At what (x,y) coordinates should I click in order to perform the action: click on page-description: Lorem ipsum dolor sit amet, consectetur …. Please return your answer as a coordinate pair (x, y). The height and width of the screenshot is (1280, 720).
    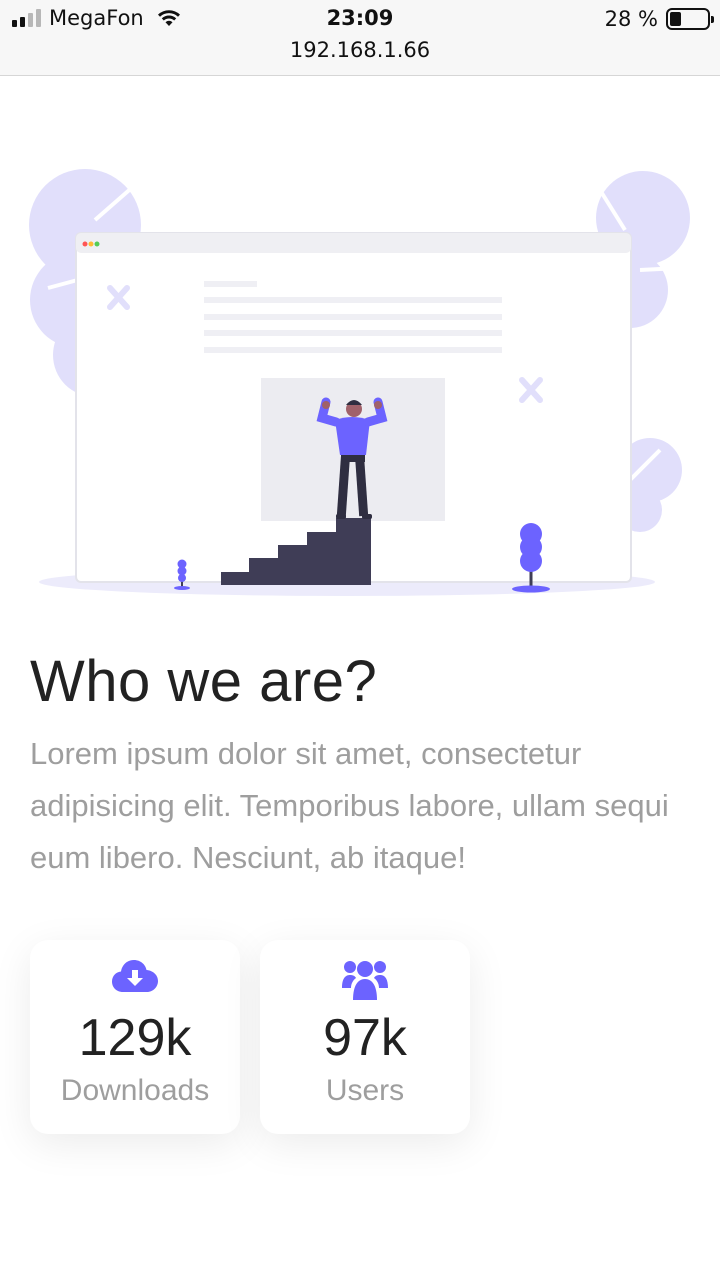
    Looking at the image, I should click on (349, 805).